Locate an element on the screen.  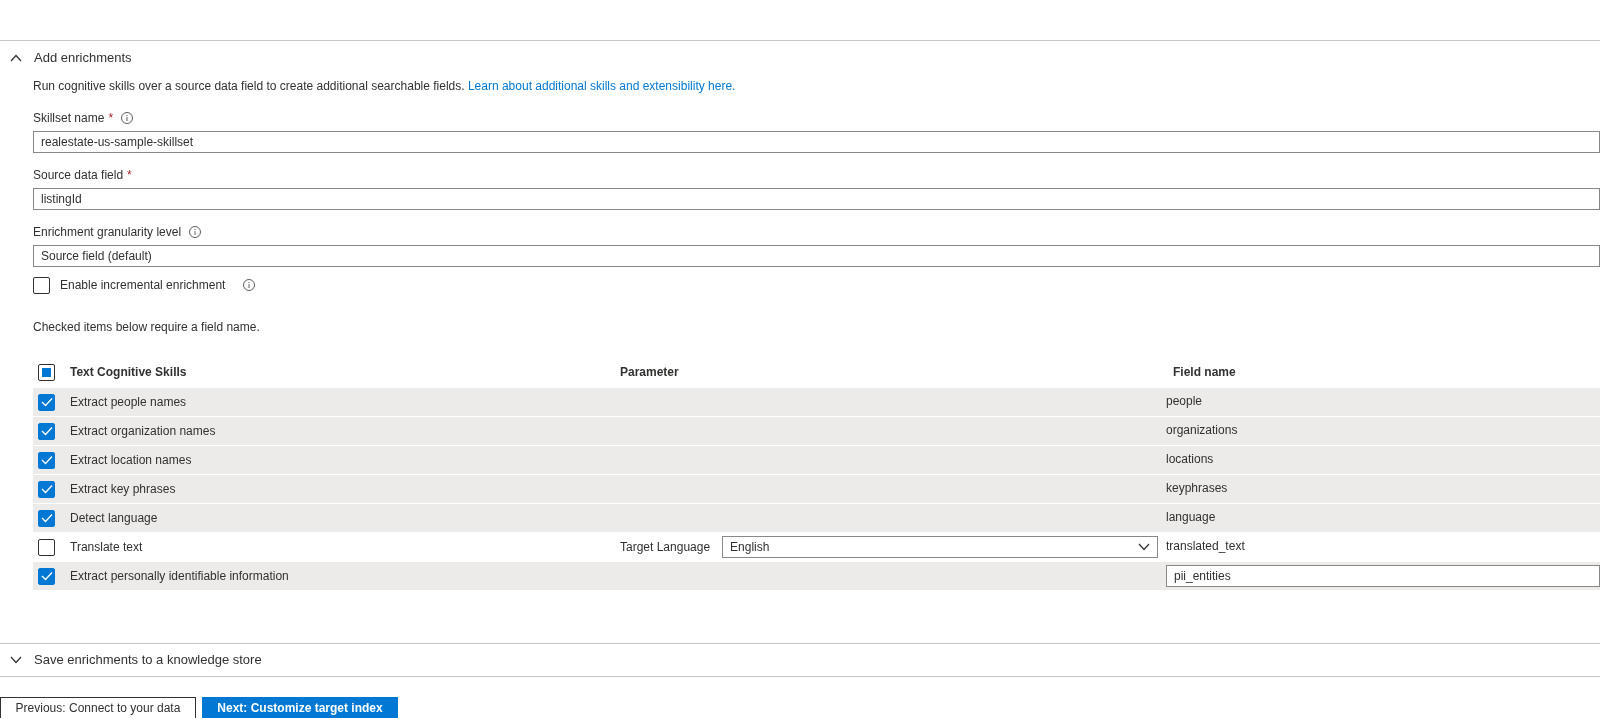
text-field: realestate-us-sample-skillset is located at coordinates (816, 142).